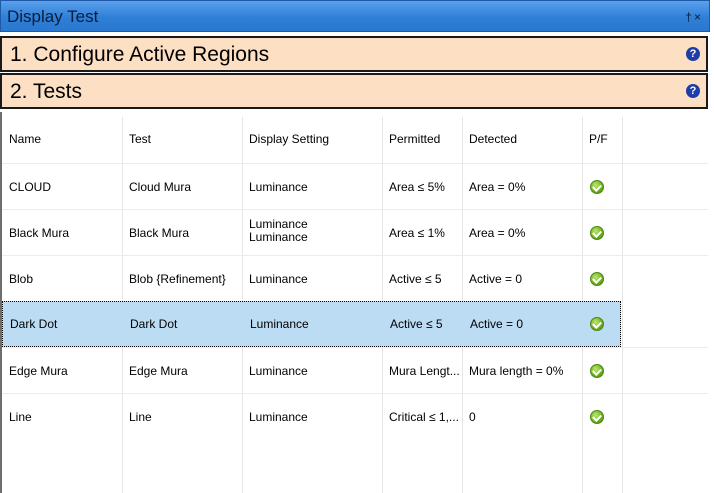 This screenshot has width=714, height=493. Describe the element at coordinates (417, 187) in the screenshot. I see `cell-permitted: Area ≤ 5%` at that location.